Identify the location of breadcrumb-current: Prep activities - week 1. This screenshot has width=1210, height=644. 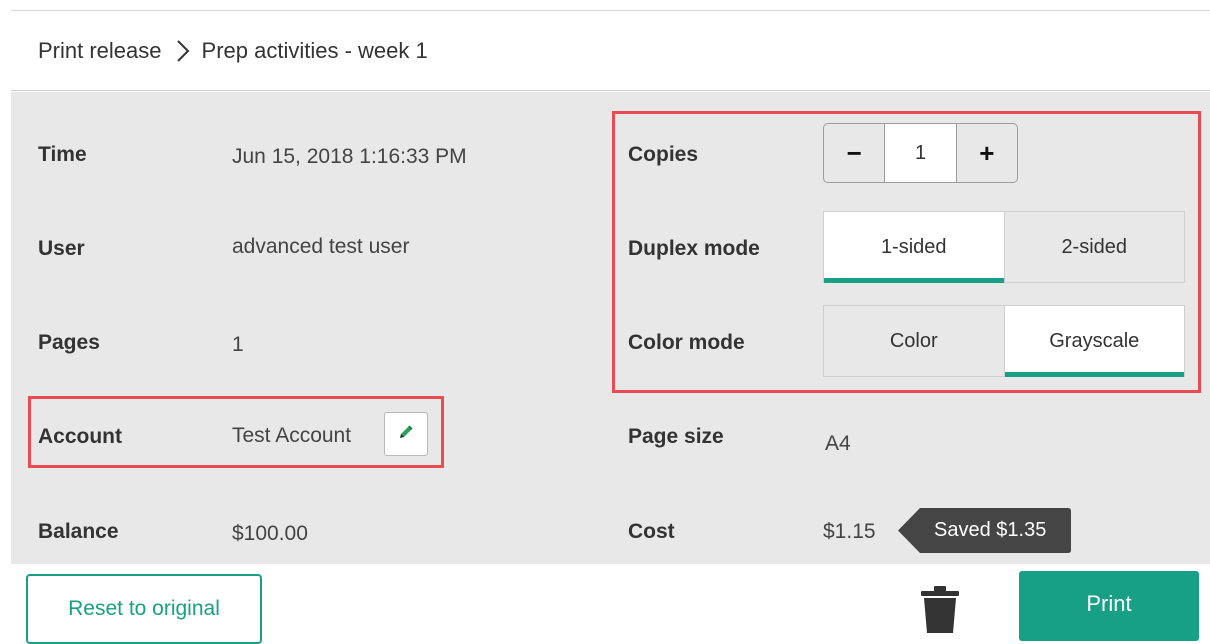
(314, 50).